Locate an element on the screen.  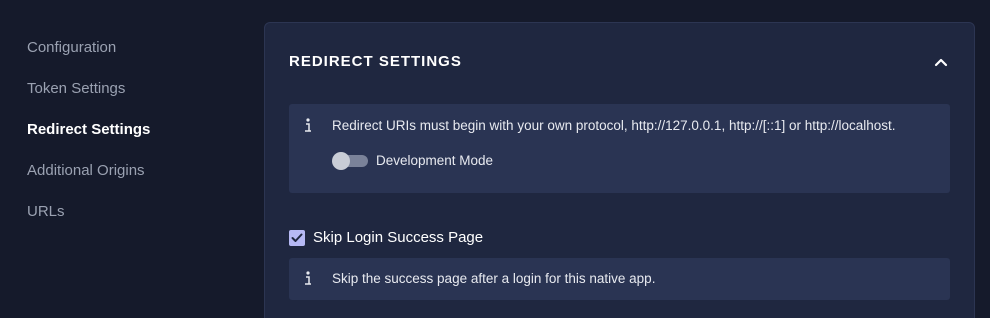
sidebar-item-configuration: Configuration is located at coordinates (71, 47).